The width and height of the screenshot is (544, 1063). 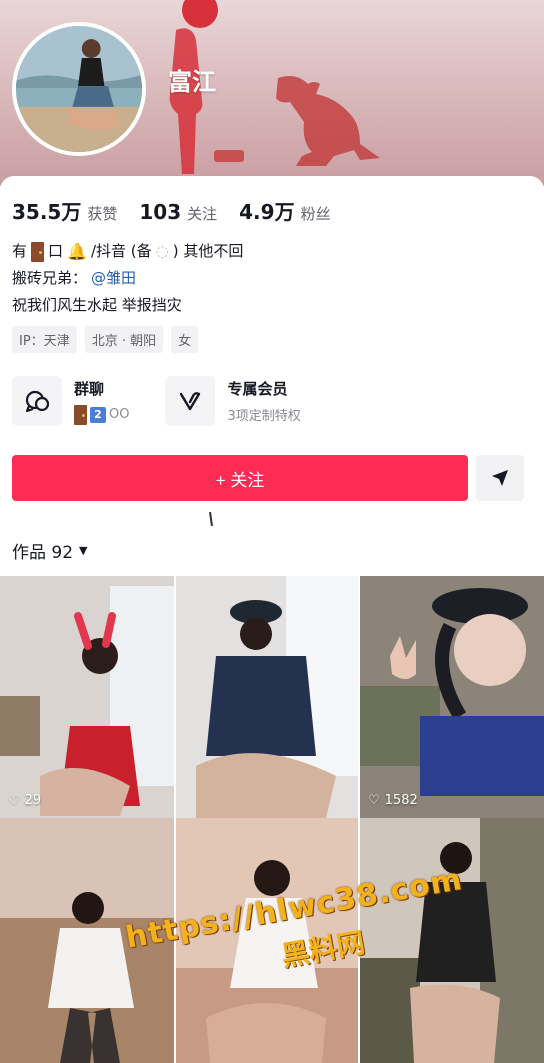 I want to click on likes-value: 29, so click(x=33, y=800).